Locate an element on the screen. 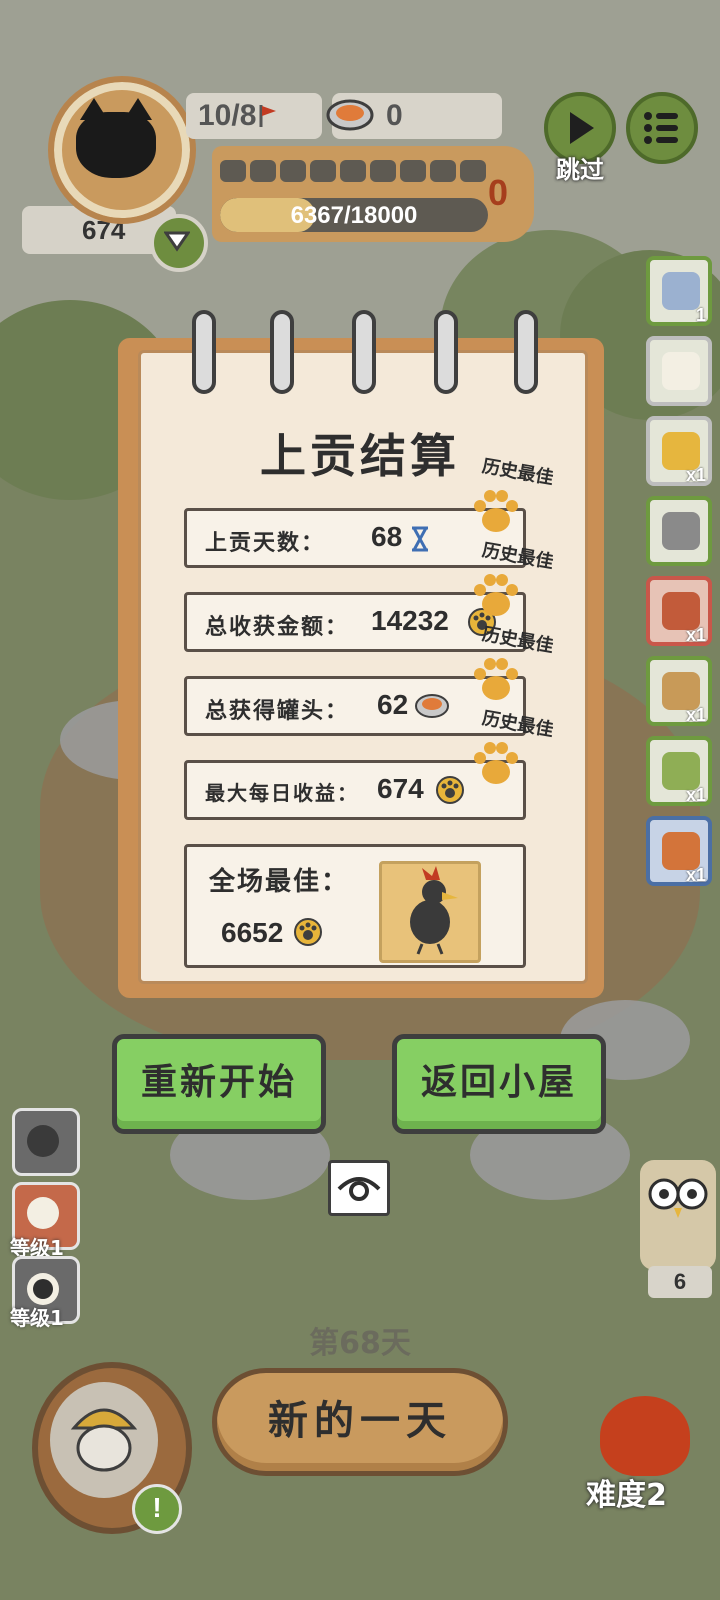  stat-label: 总获得罐头： is located at coordinates (277, 711).